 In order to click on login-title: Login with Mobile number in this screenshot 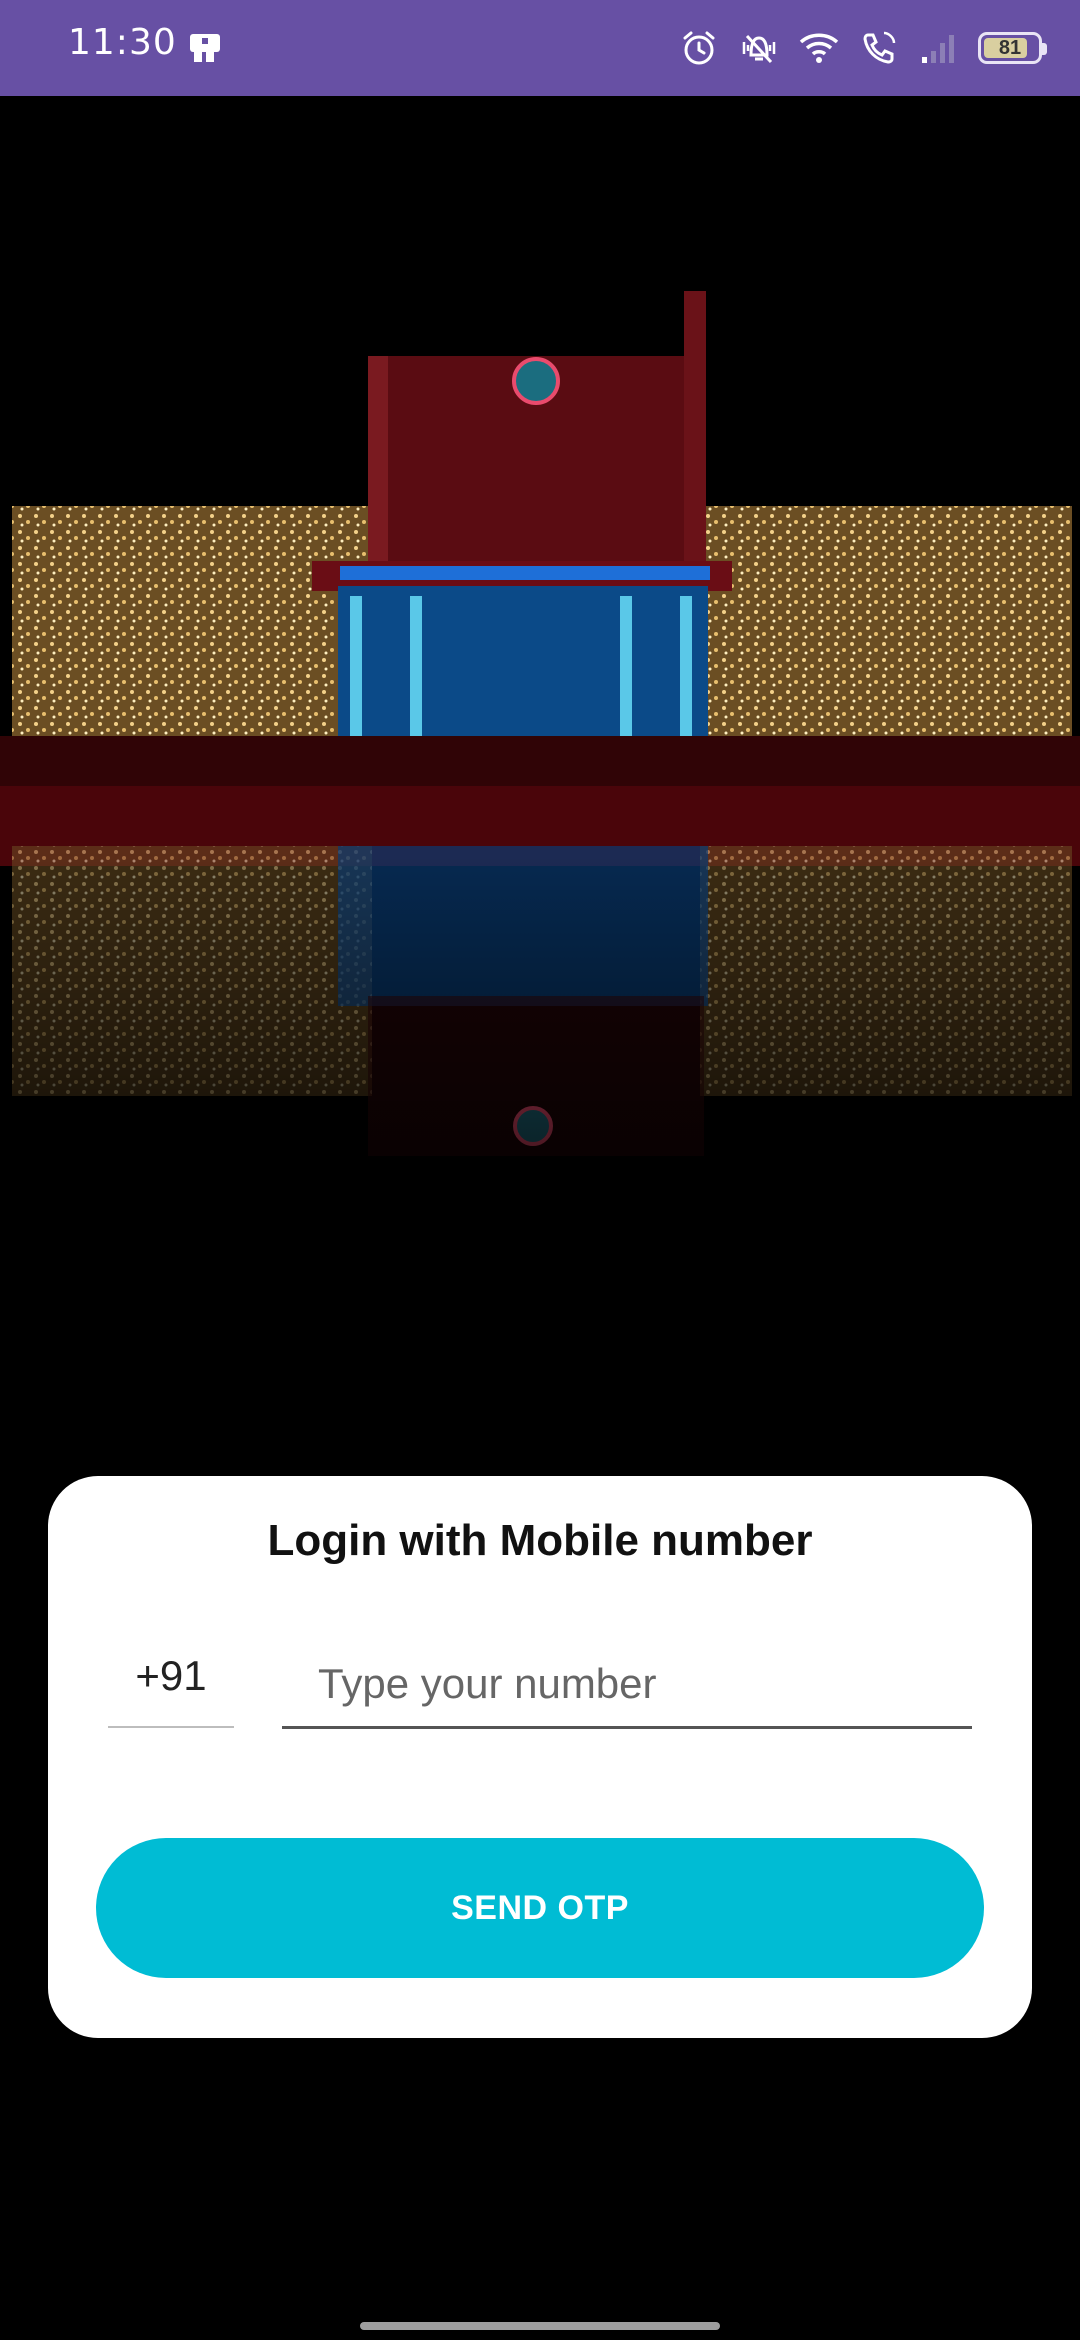, I will do `click(540, 1540)`.